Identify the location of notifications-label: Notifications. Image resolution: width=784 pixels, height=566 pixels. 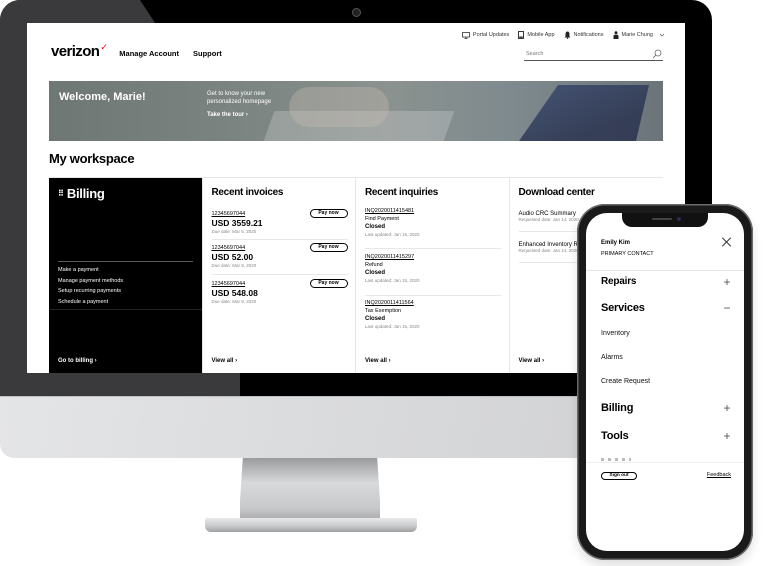
(588, 35).